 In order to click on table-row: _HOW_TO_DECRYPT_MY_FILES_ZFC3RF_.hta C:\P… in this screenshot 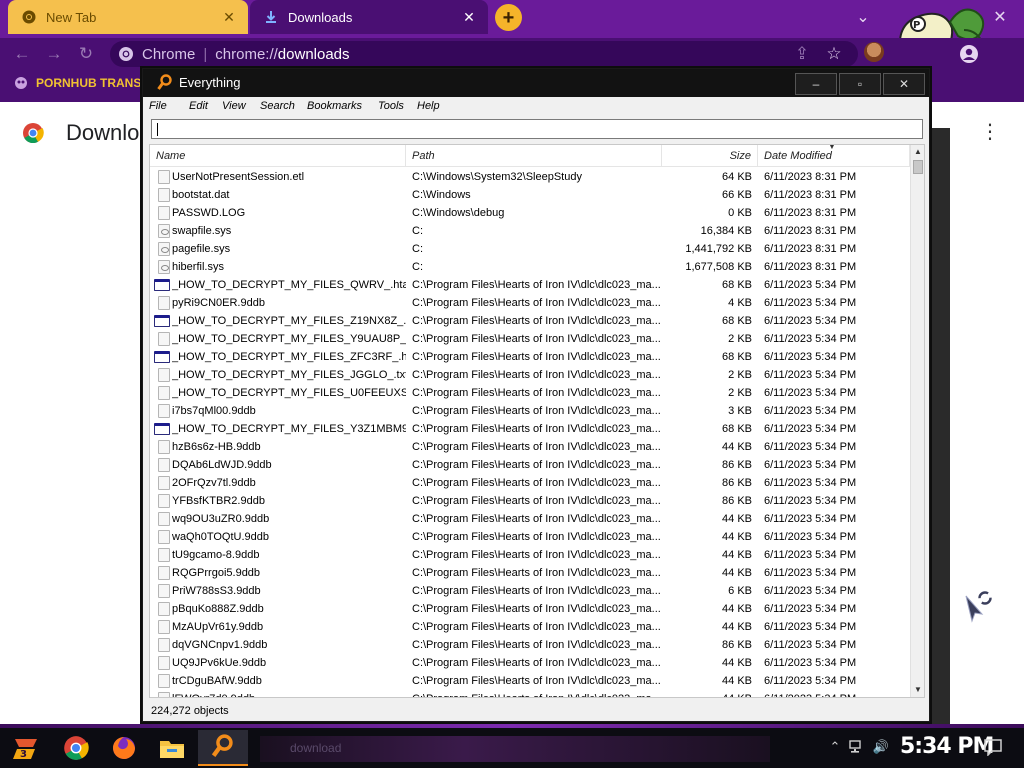, I will do `click(530, 357)`.